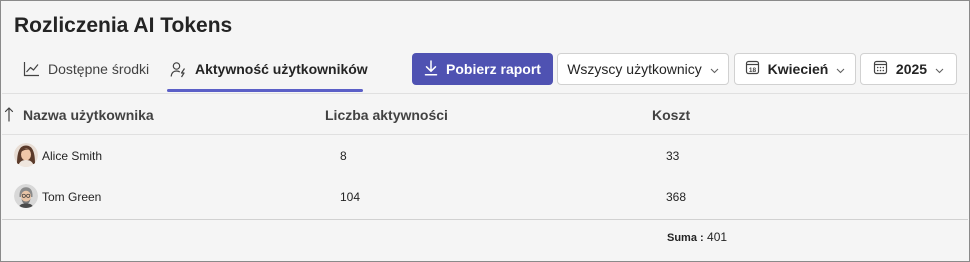  Describe the element at coordinates (123, 25) in the screenshot. I see `page-title: Rozliczenia AI Tokens` at that location.